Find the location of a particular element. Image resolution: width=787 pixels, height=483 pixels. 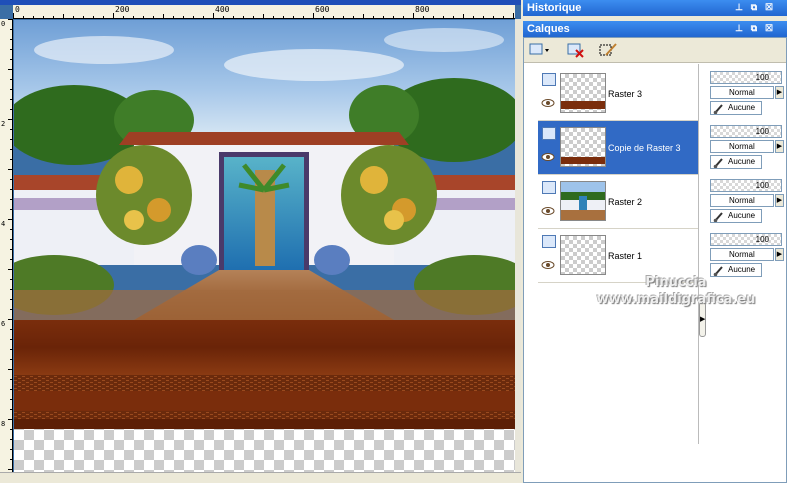

history-panel-title: Historique is located at coordinates (554, 8).